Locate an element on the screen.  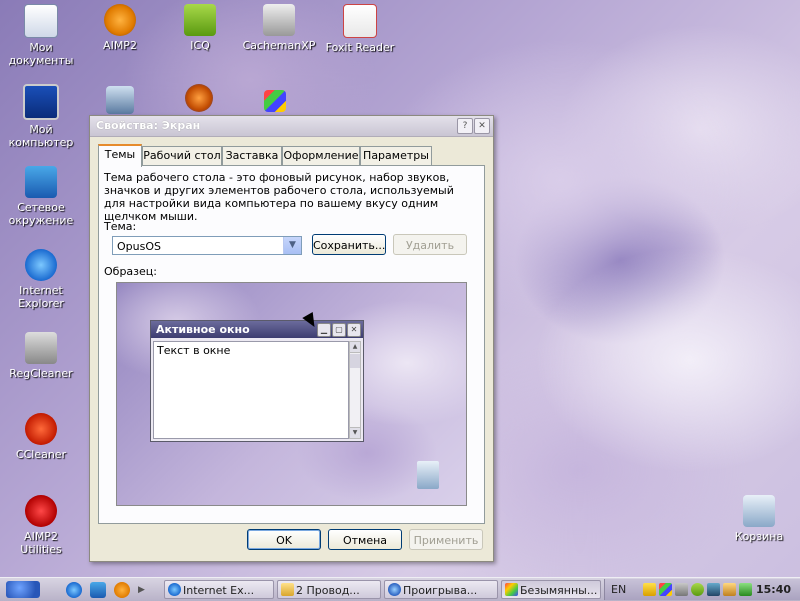
apply-button: Применить is located at coordinates (446, 539).